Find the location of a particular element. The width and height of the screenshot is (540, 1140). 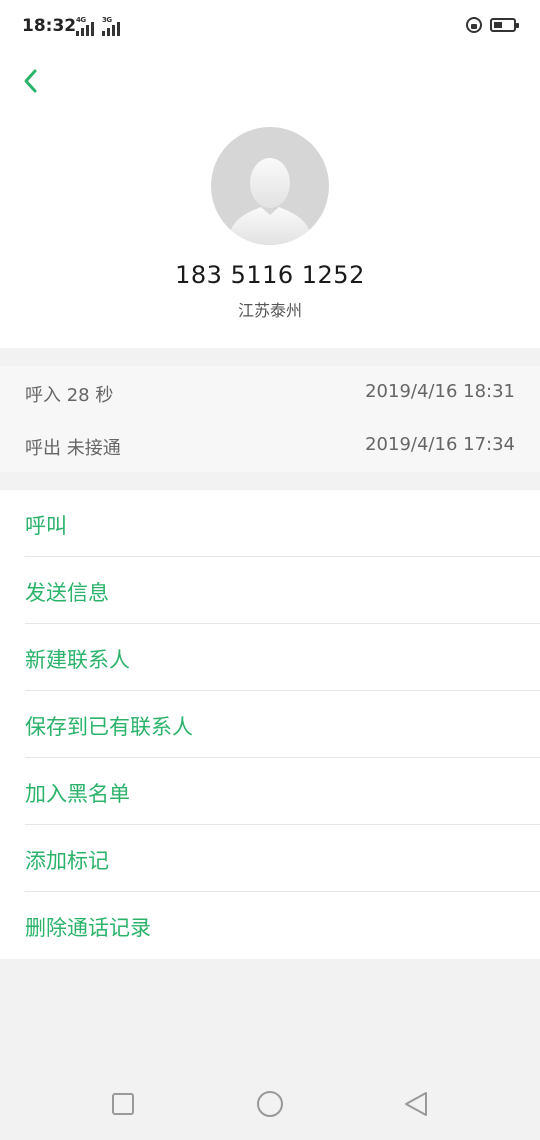

nav-back-button is located at coordinates (416, 1104).